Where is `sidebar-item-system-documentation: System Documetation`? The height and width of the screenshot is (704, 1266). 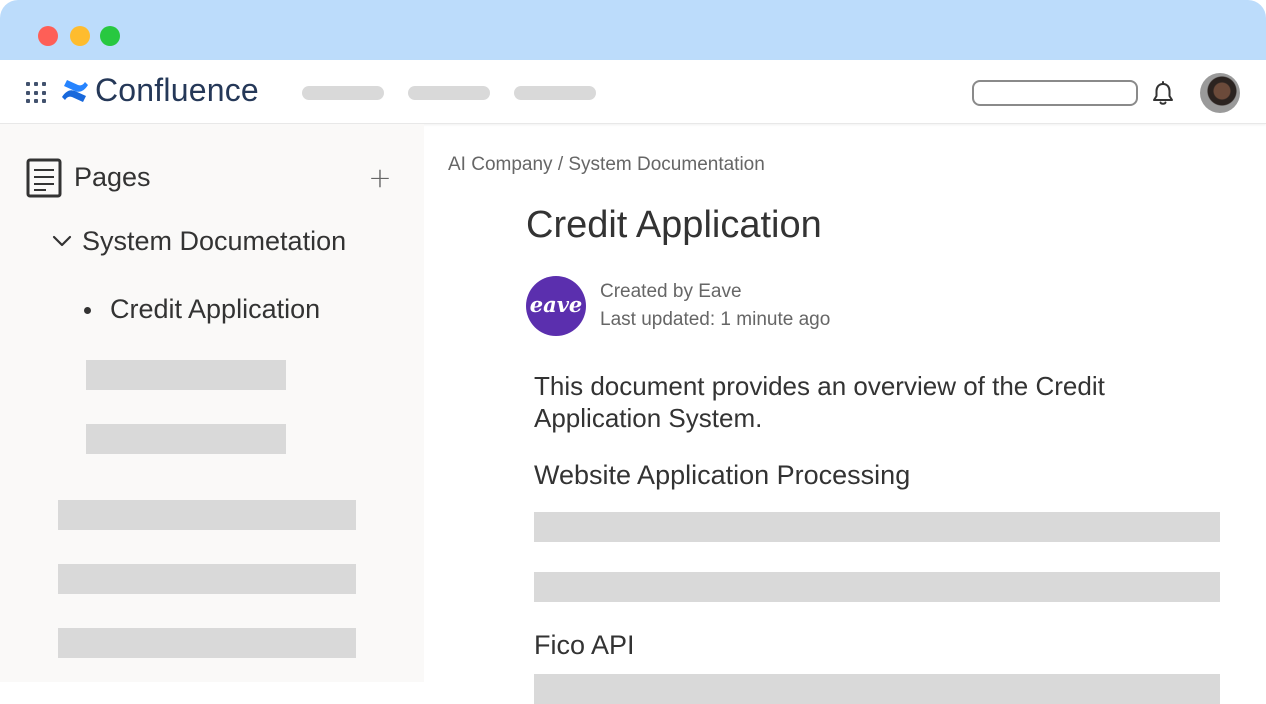
sidebar-item-system-documentation: System Documetation is located at coordinates (214, 241).